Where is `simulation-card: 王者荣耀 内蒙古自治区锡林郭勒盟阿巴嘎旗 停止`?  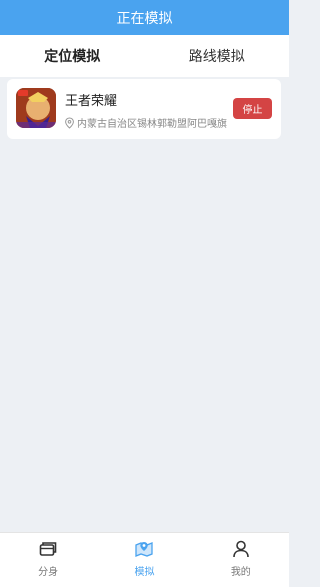 simulation-card: 王者荣耀 内蒙古自治区锡林郭勒盟阿巴嘎旗 停止 is located at coordinates (144, 109).